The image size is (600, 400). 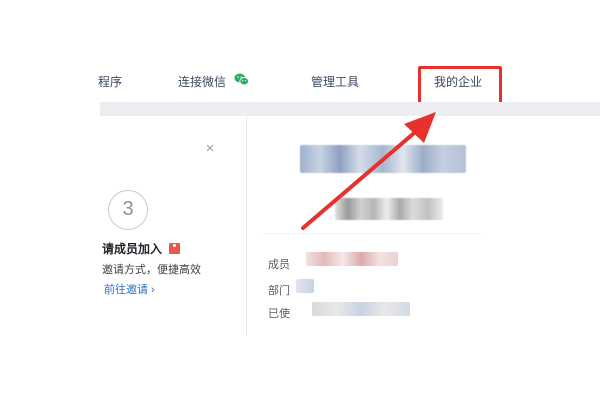 I want to click on blurred-enterprise-id, so click(x=389, y=209).